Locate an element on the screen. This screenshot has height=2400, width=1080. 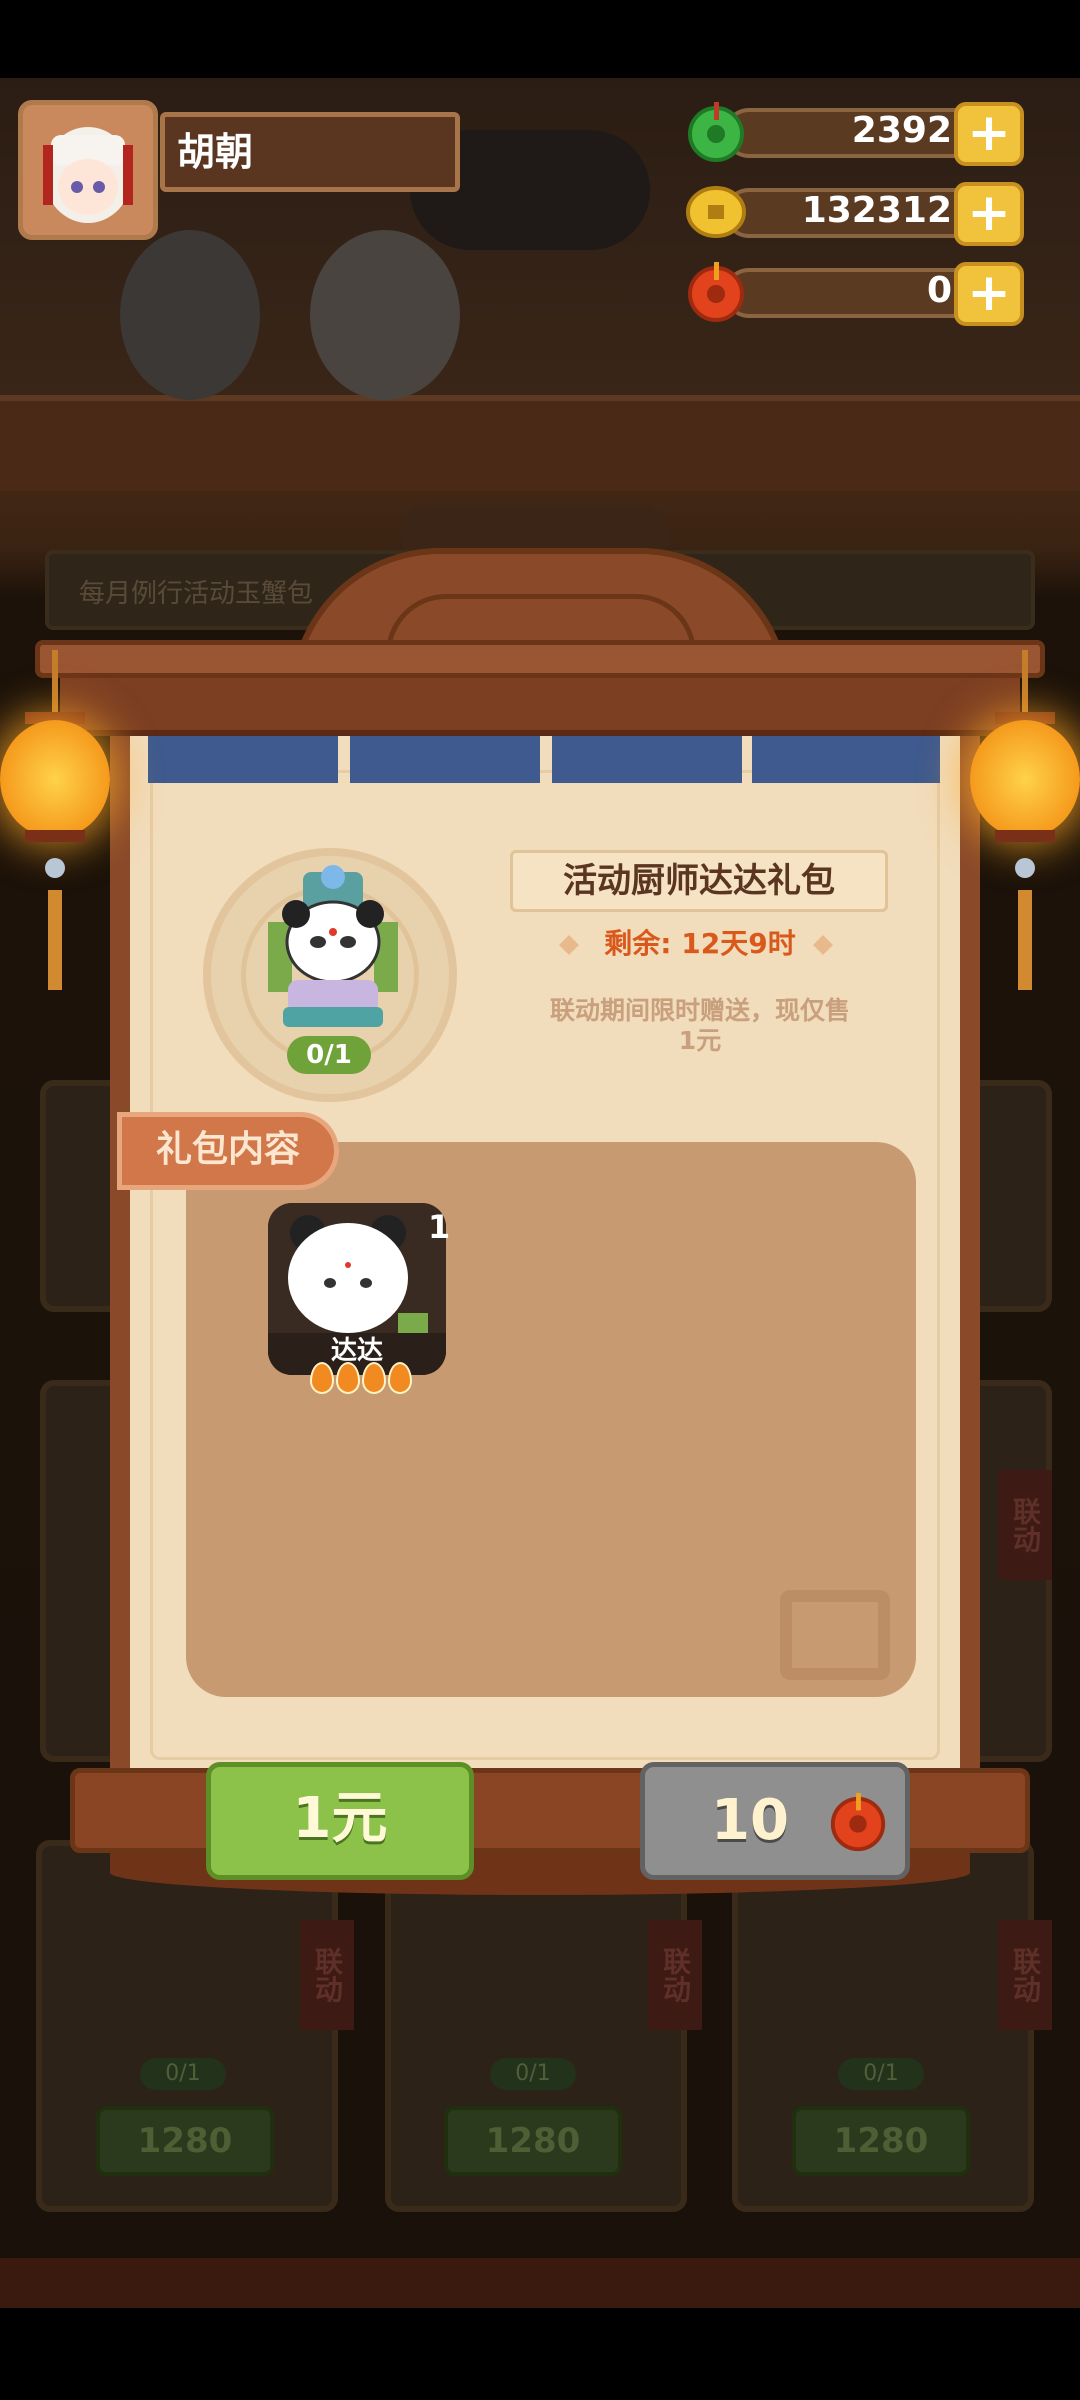
buy-with-red-jade-button: 10 is located at coordinates (775, 1821).